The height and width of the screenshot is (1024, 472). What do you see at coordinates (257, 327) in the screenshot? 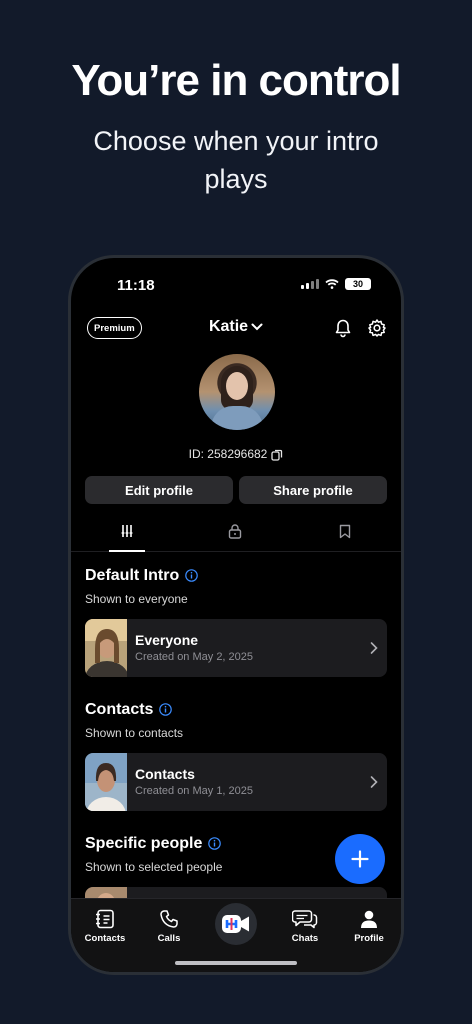
I see `chevron-down-icon` at bounding box center [257, 327].